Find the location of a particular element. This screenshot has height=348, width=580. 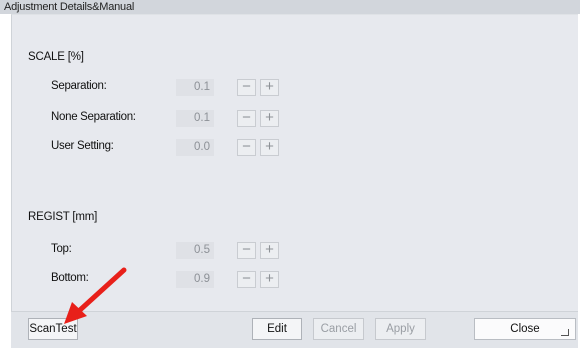

scale-section-title: SCALE [%] is located at coordinates (56, 57).